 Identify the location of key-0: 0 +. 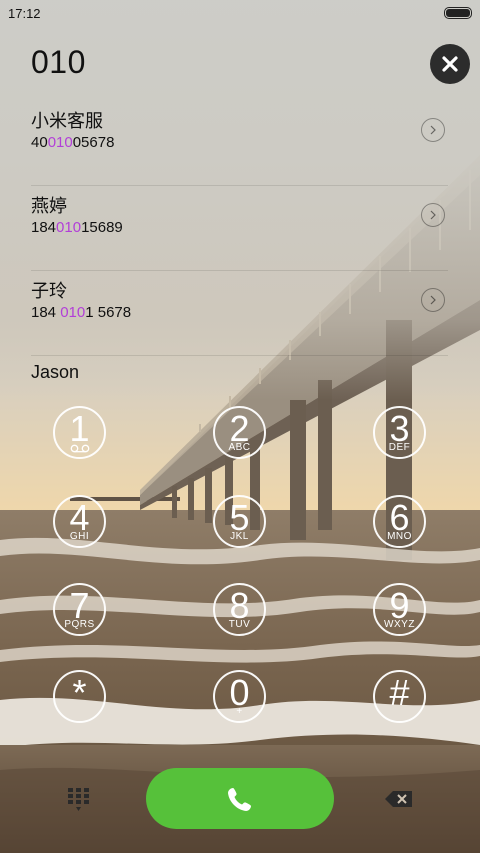
(239, 696).